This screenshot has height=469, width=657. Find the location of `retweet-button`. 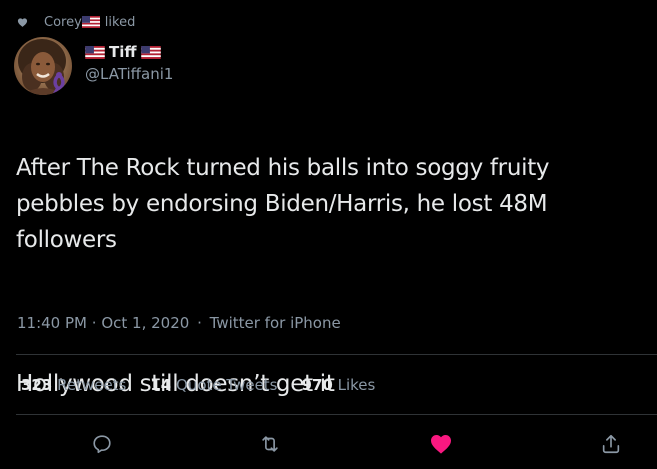

retweet-button is located at coordinates (270, 444).